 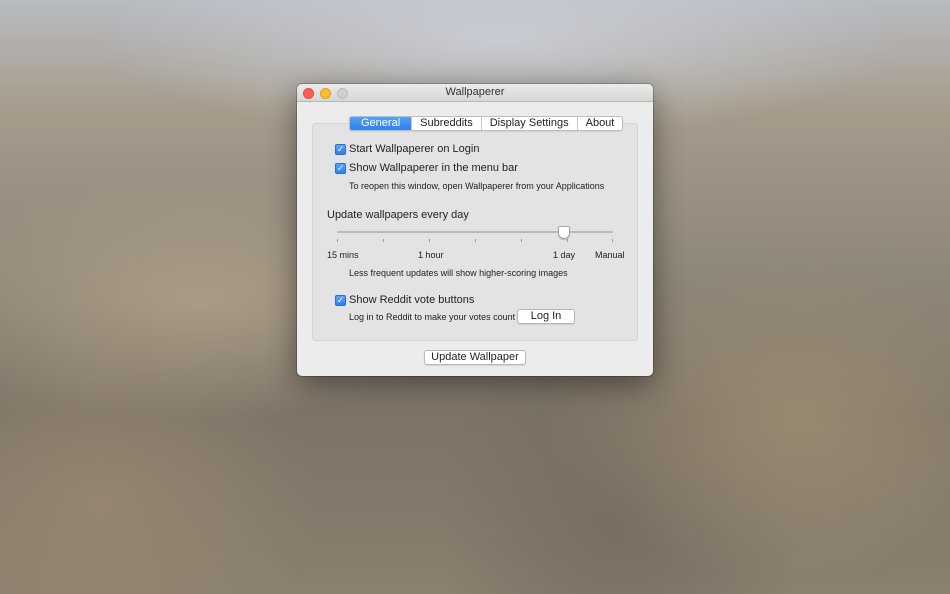 I want to click on vote-buttons-row: ✓ Show Reddit vote buttons, so click(x=404, y=300).